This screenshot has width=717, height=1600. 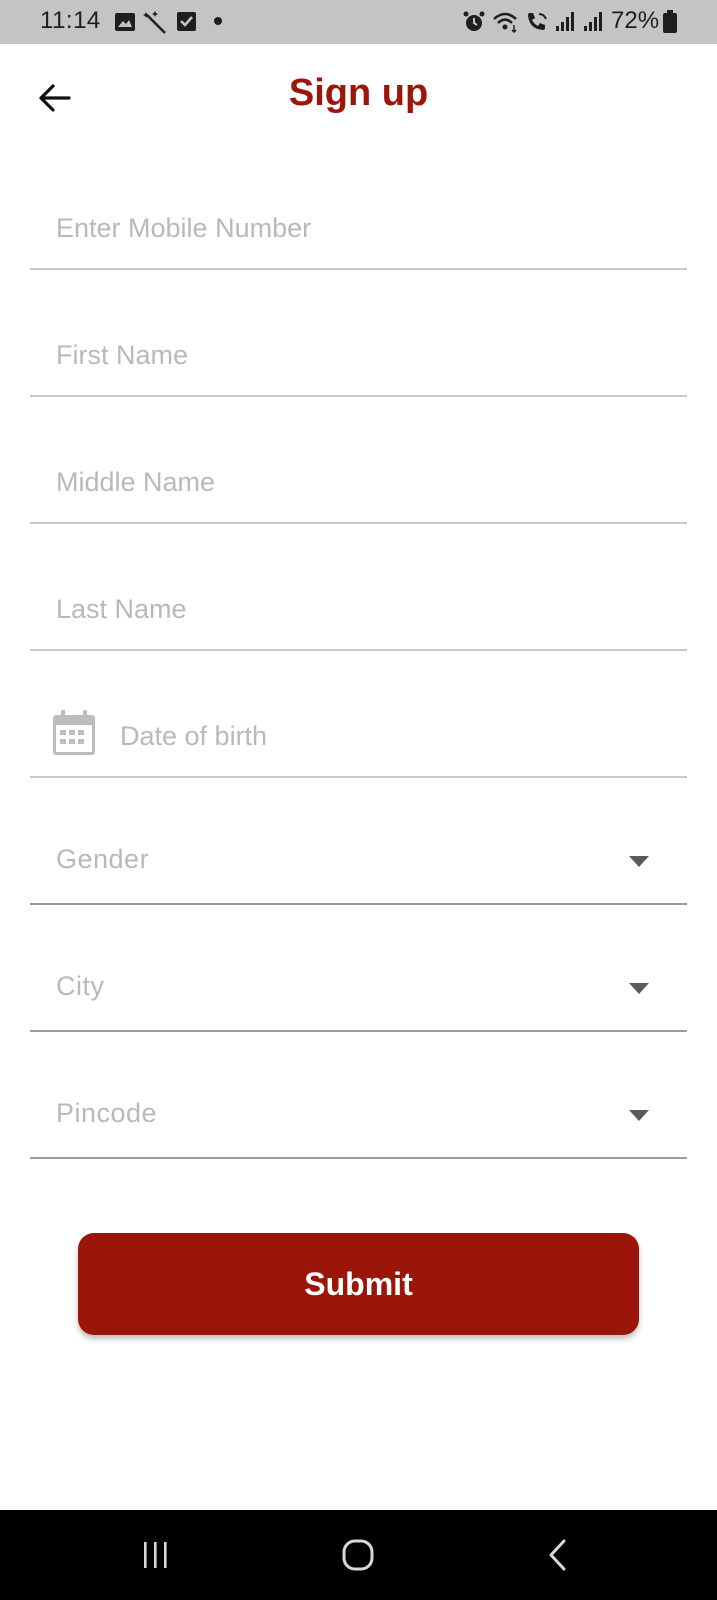 I want to click on pincode-label: Pincode, so click(x=107, y=1113).